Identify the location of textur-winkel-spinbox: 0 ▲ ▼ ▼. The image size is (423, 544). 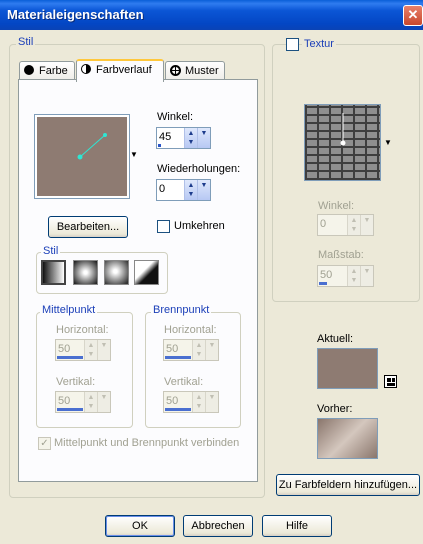
(345, 225).